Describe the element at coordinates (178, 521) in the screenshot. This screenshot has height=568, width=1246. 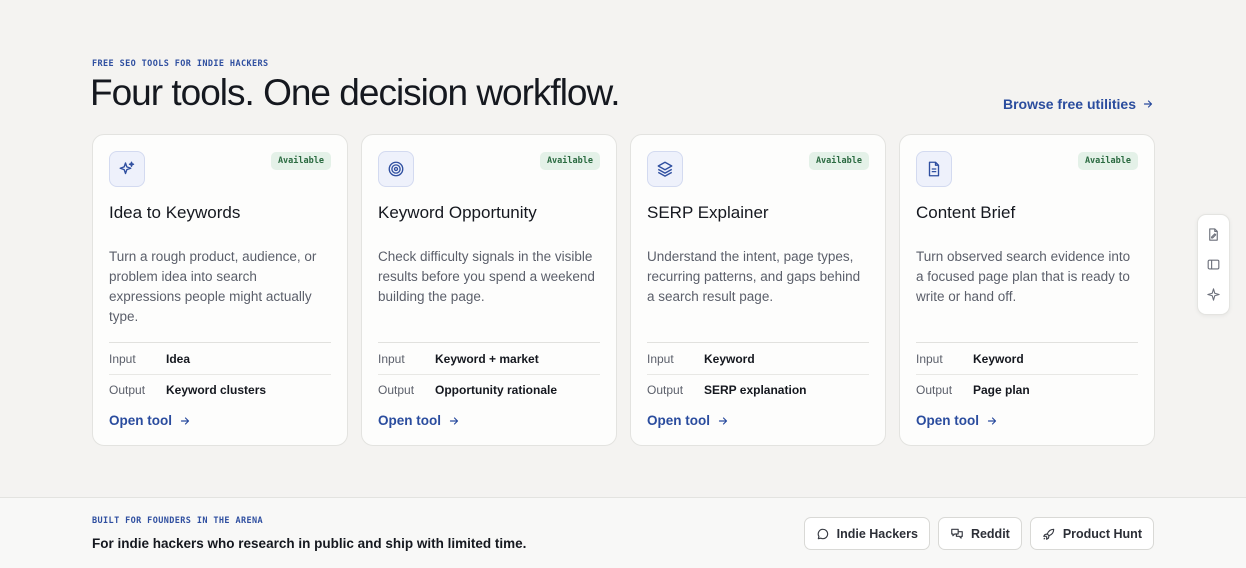
I see `footer-eyebrow: BUILT FOR FOUNDERS IN THE ARENA` at that location.